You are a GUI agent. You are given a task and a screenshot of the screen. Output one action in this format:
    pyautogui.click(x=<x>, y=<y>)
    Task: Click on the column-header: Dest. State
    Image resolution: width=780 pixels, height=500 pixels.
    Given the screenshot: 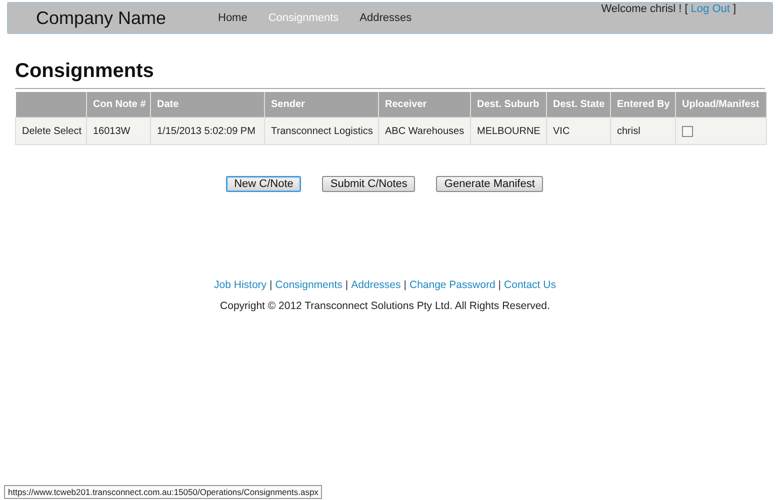 What is the action you would take?
    pyautogui.click(x=578, y=105)
    